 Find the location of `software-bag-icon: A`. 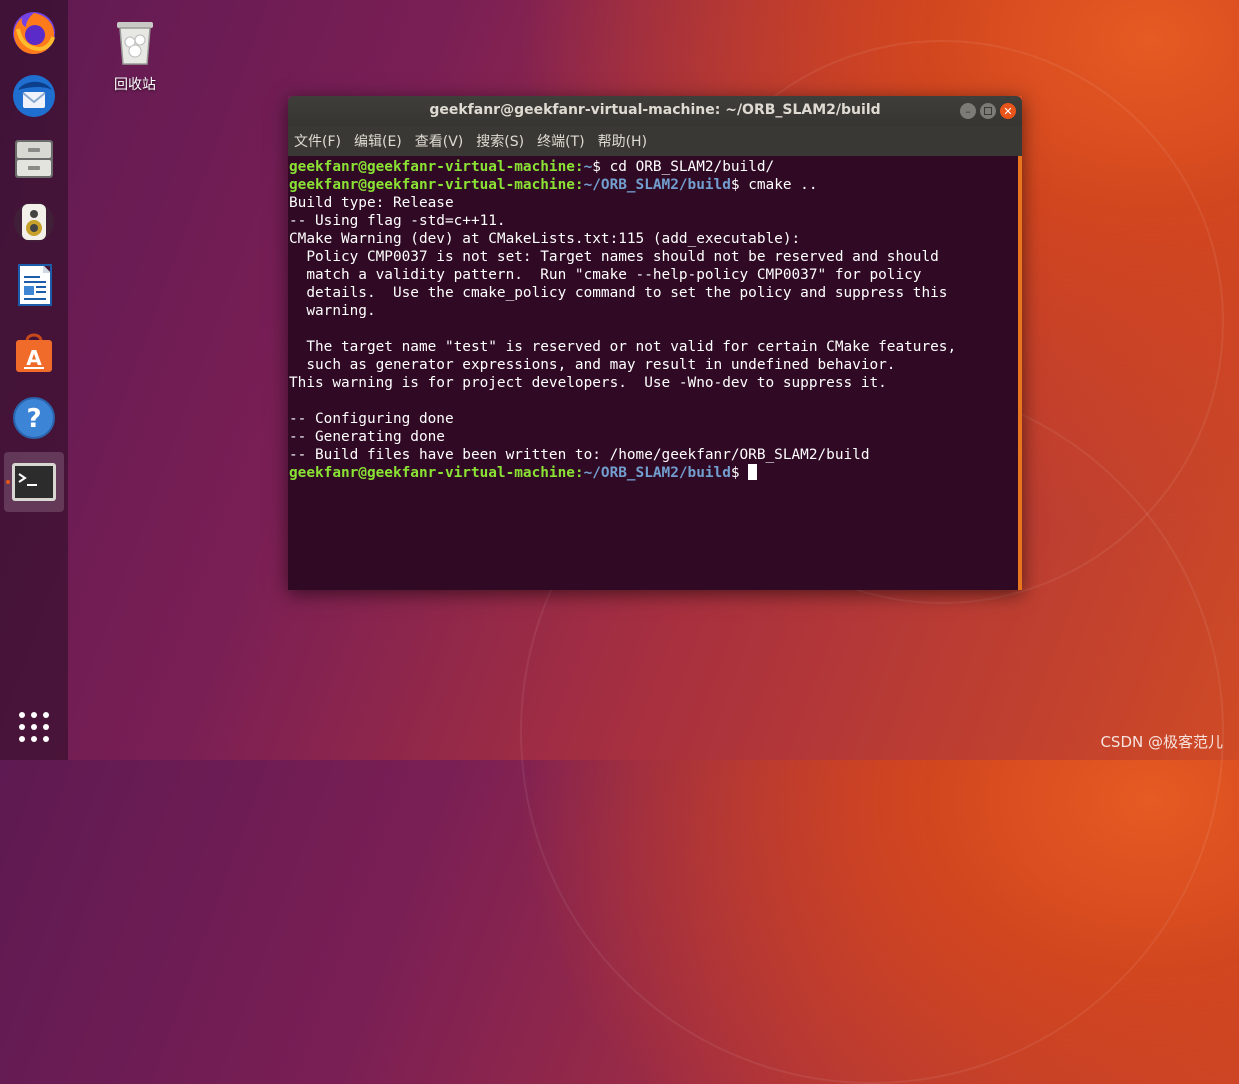

software-bag-icon: A is located at coordinates (34, 352).